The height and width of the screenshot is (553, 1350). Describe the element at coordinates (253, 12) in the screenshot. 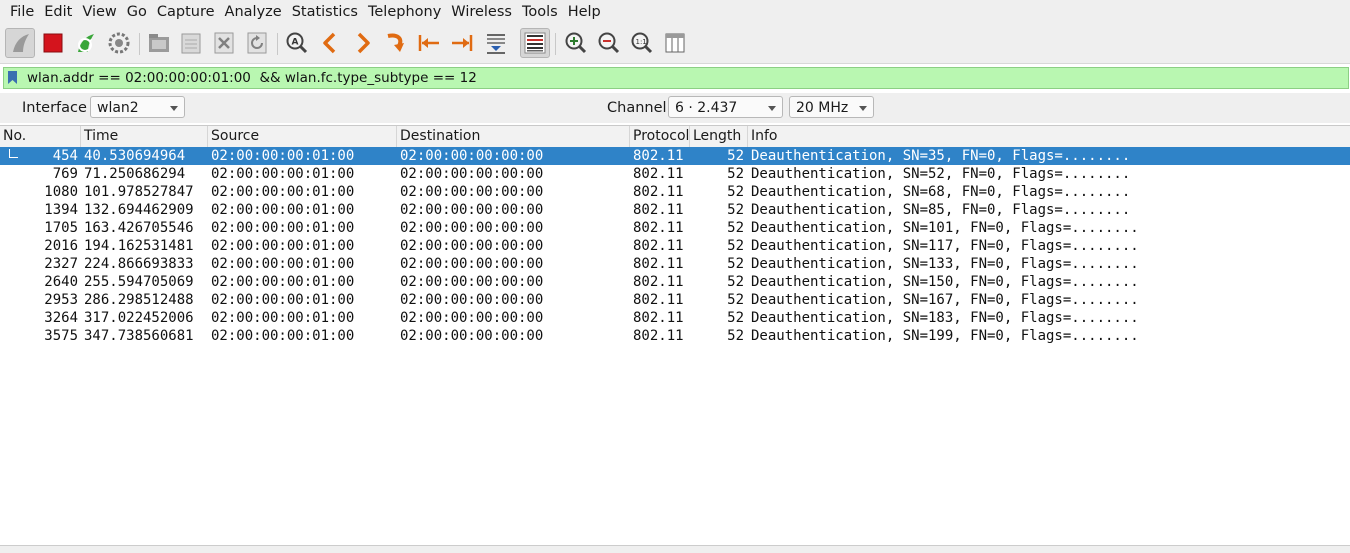

I see `menu-analyze: Analyze` at that location.